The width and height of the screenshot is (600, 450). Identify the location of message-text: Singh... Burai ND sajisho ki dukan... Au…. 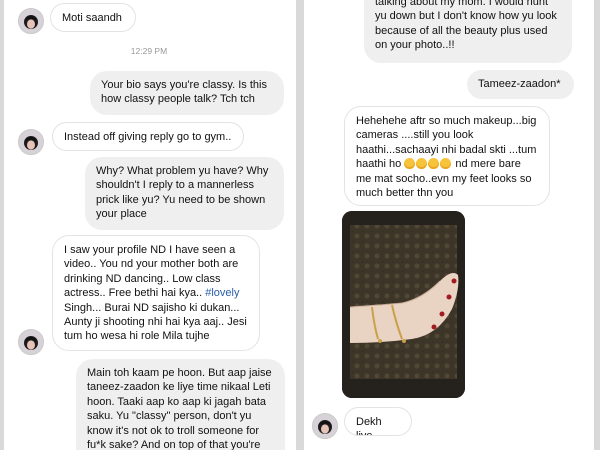
(155, 322).